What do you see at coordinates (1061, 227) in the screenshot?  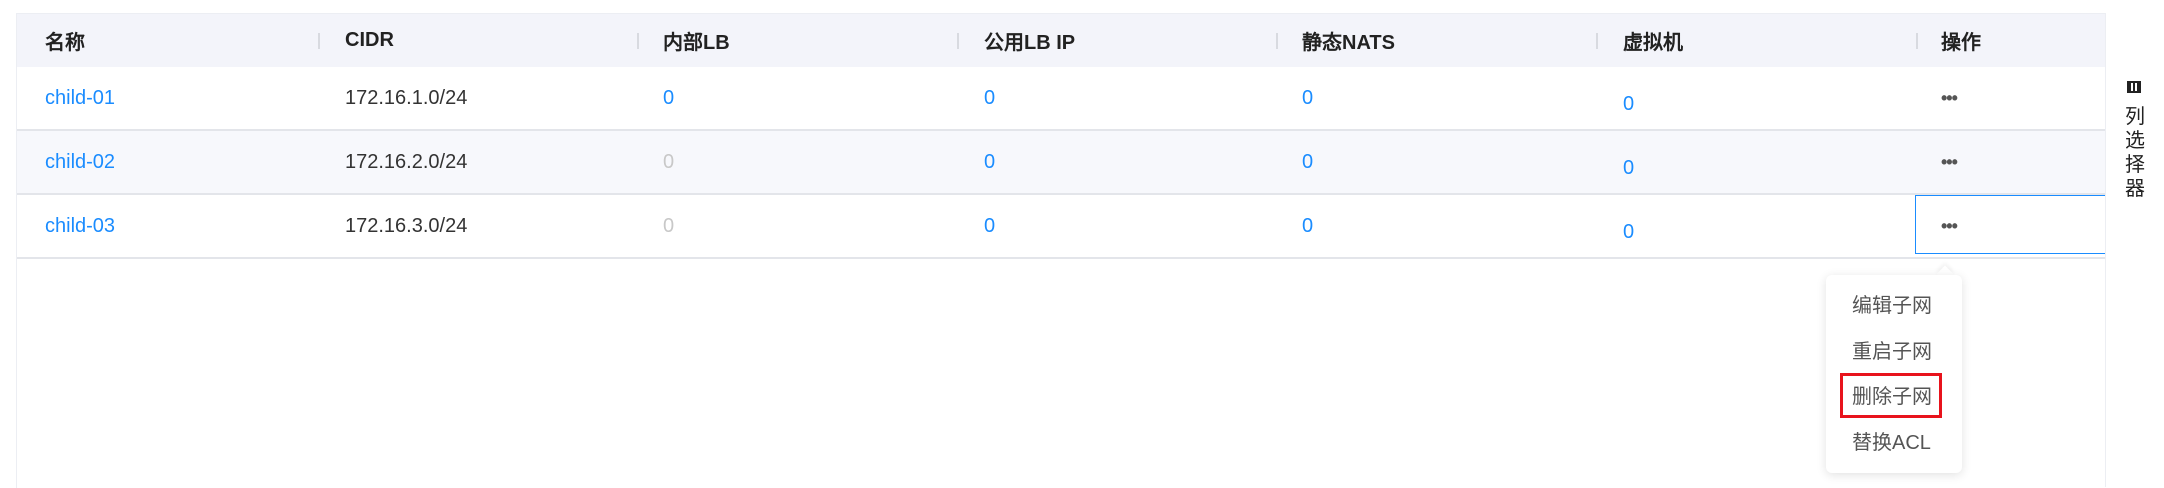 I see `table-row: child-03 172.16.3.0/24 0 0 0 0 •••` at bounding box center [1061, 227].